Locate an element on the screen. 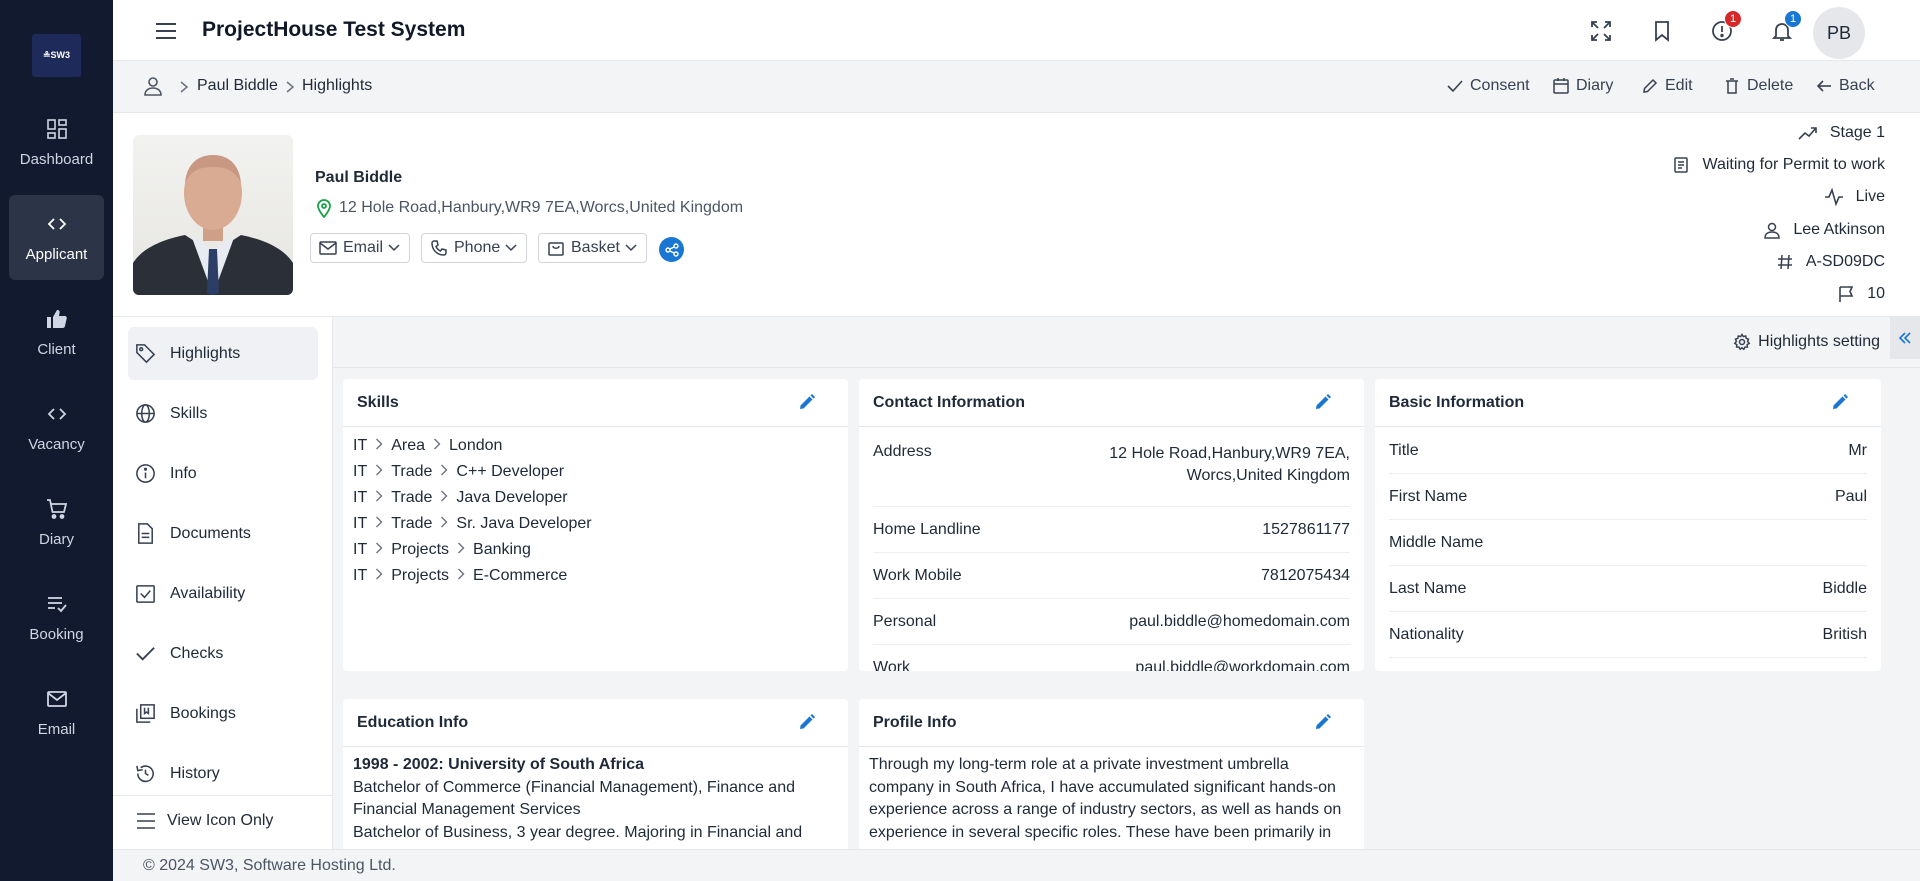 The image size is (1920, 881). document-status-icon is located at coordinates (1681, 165).